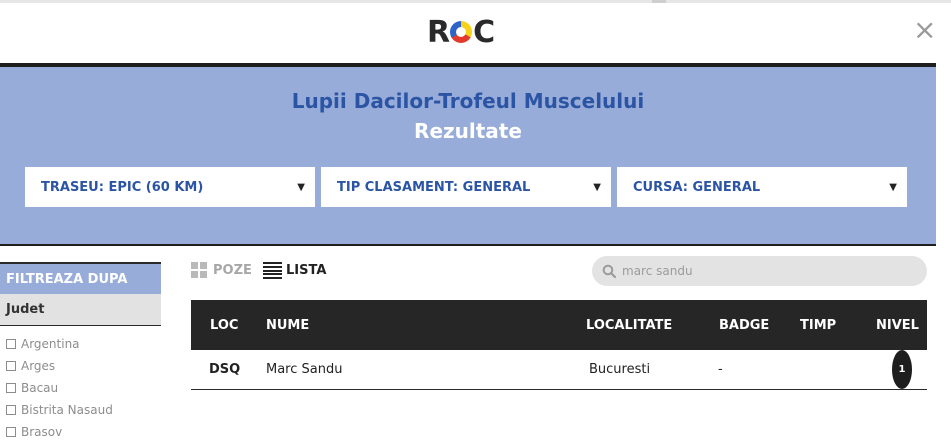  Describe the element at coordinates (80, 278) in the screenshot. I see `filter-heading: FILTREAZA DUPA` at that location.